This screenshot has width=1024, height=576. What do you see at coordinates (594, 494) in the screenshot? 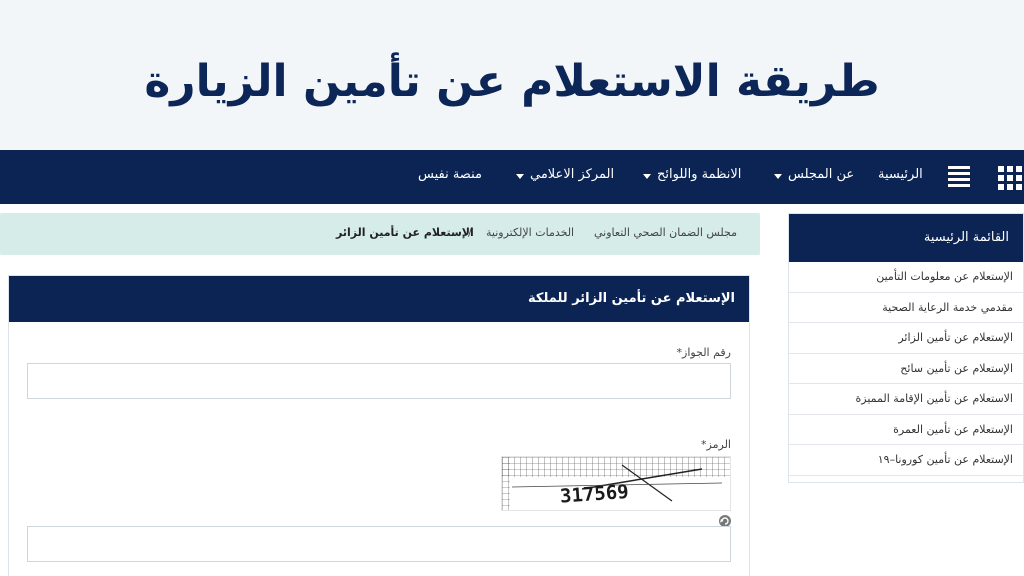
I see `captcha-text: 317569` at bounding box center [594, 494].